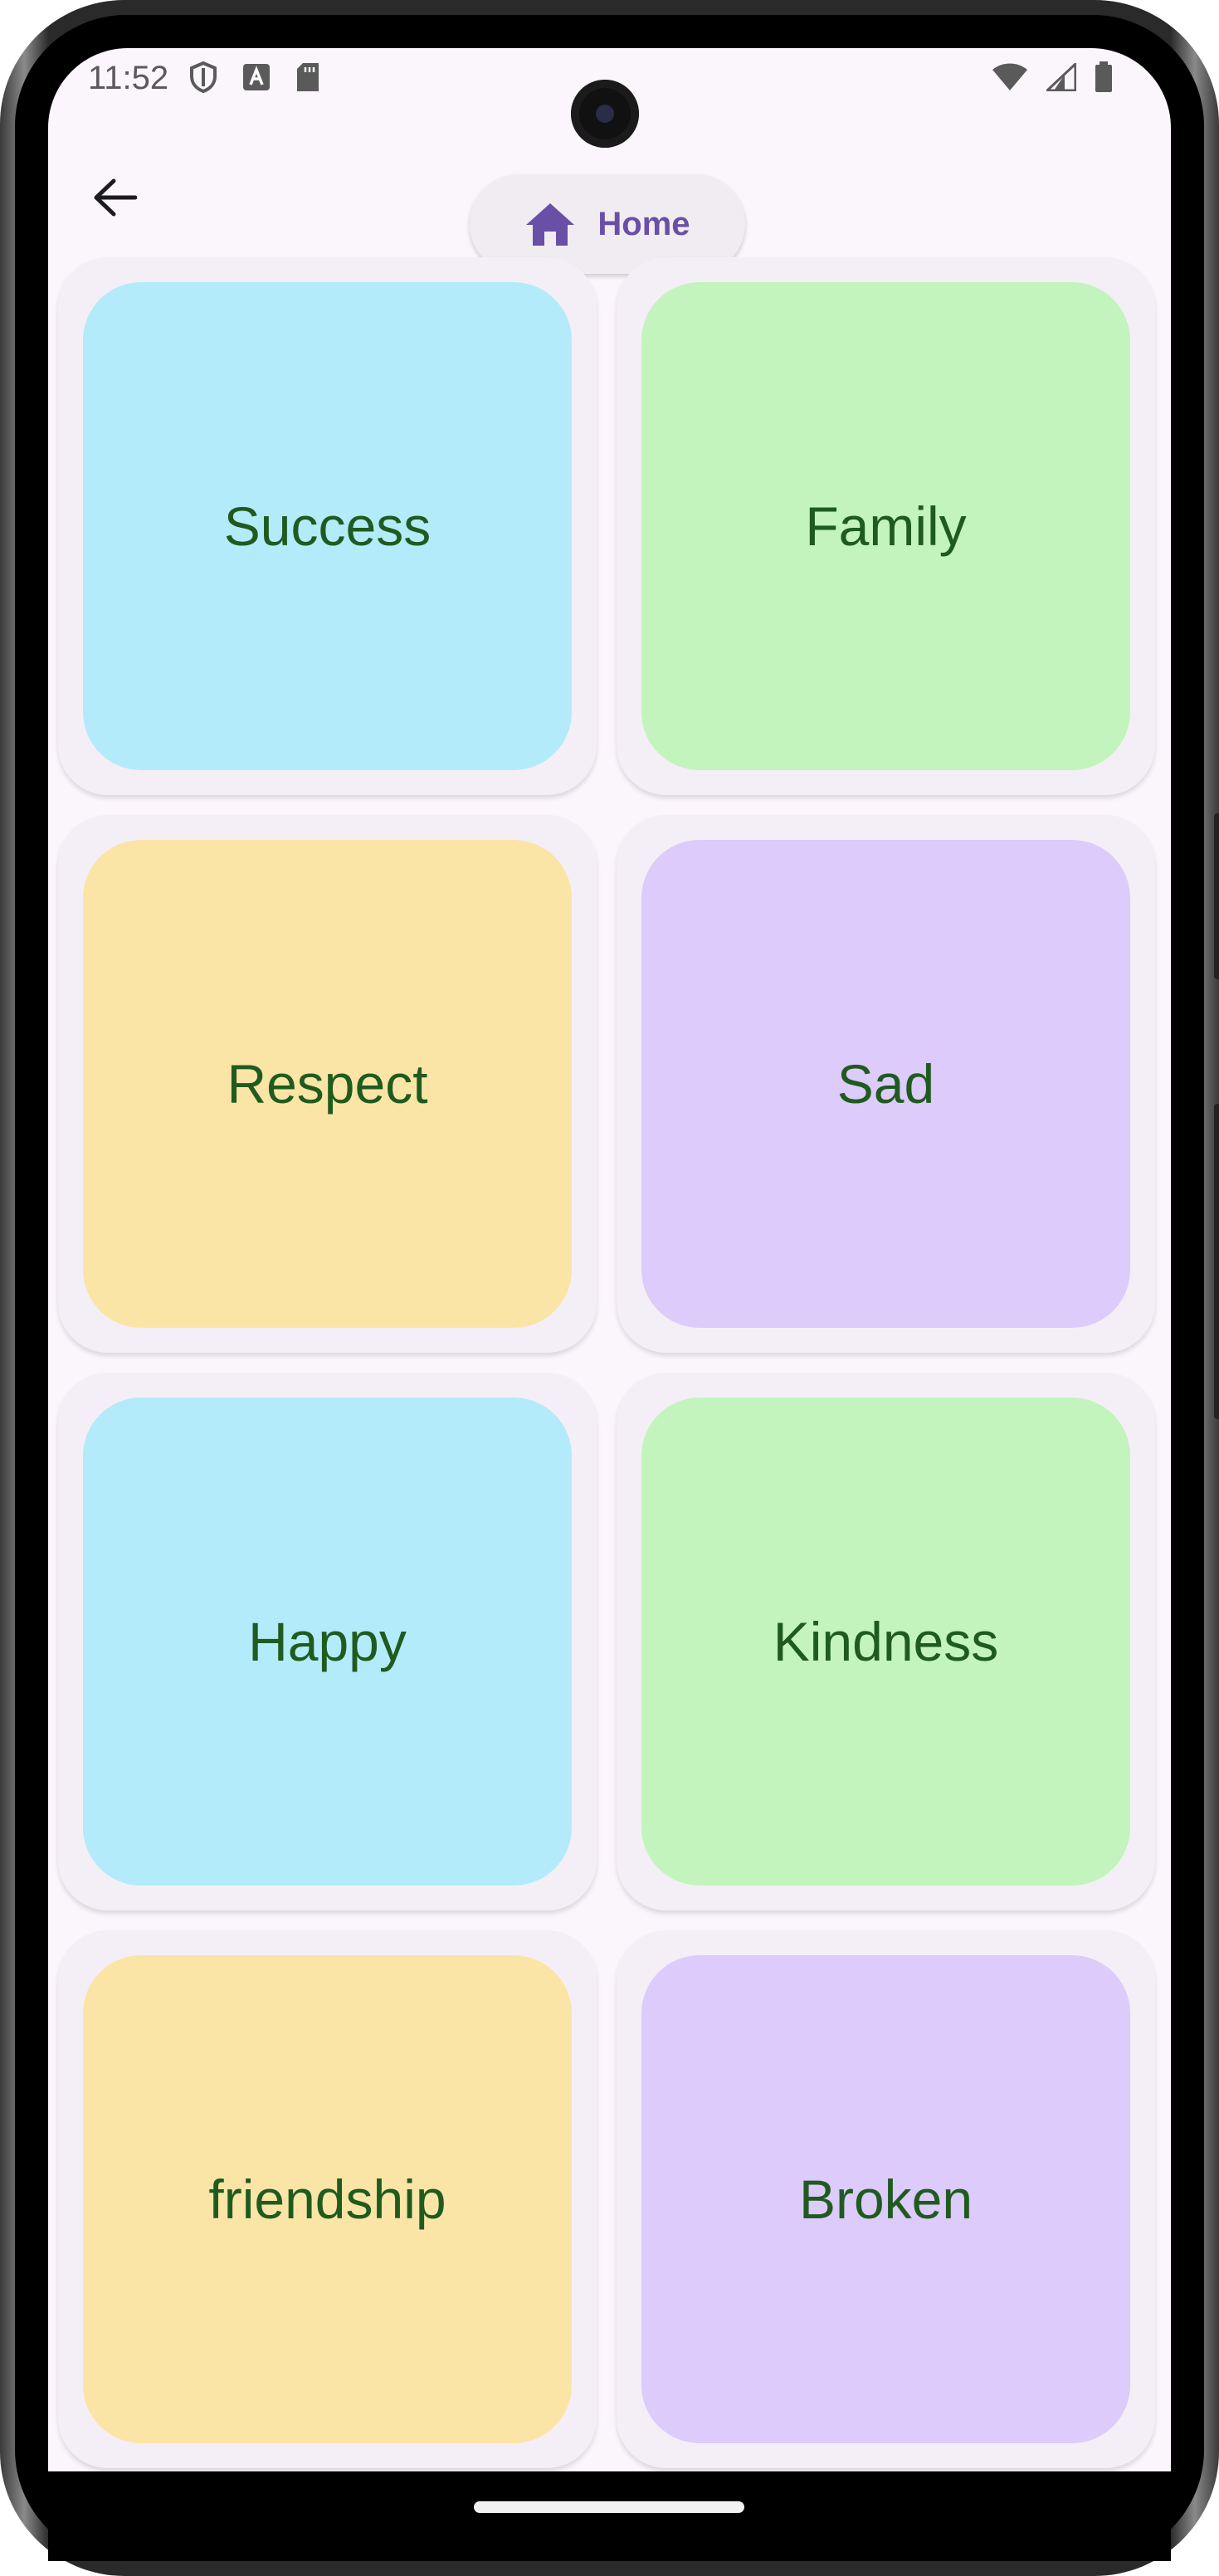 The height and width of the screenshot is (2576, 1219). What do you see at coordinates (609, 2507) in the screenshot?
I see `gesture-handle` at bounding box center [609, 2507].